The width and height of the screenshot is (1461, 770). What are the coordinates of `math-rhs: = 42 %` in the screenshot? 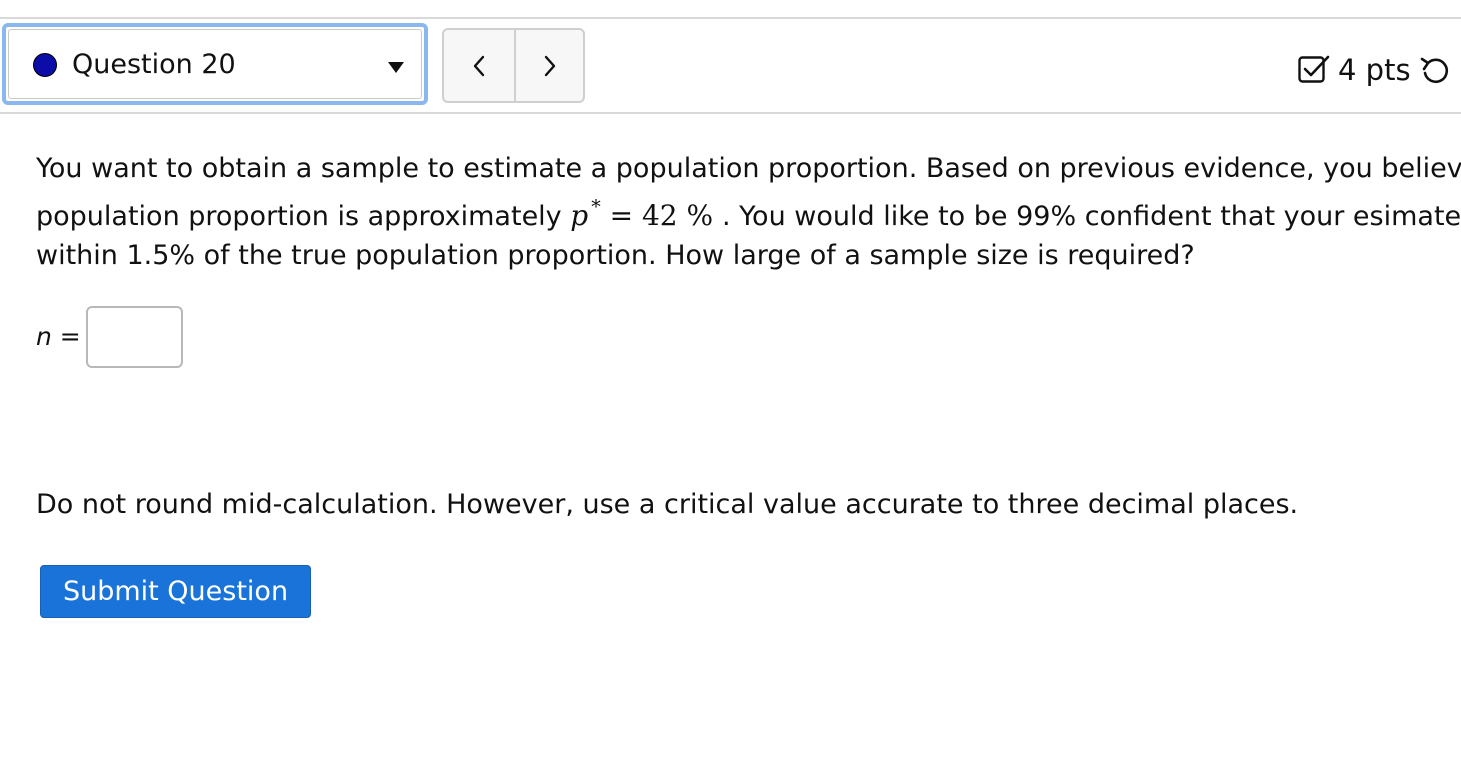 It's located at (661, 215).